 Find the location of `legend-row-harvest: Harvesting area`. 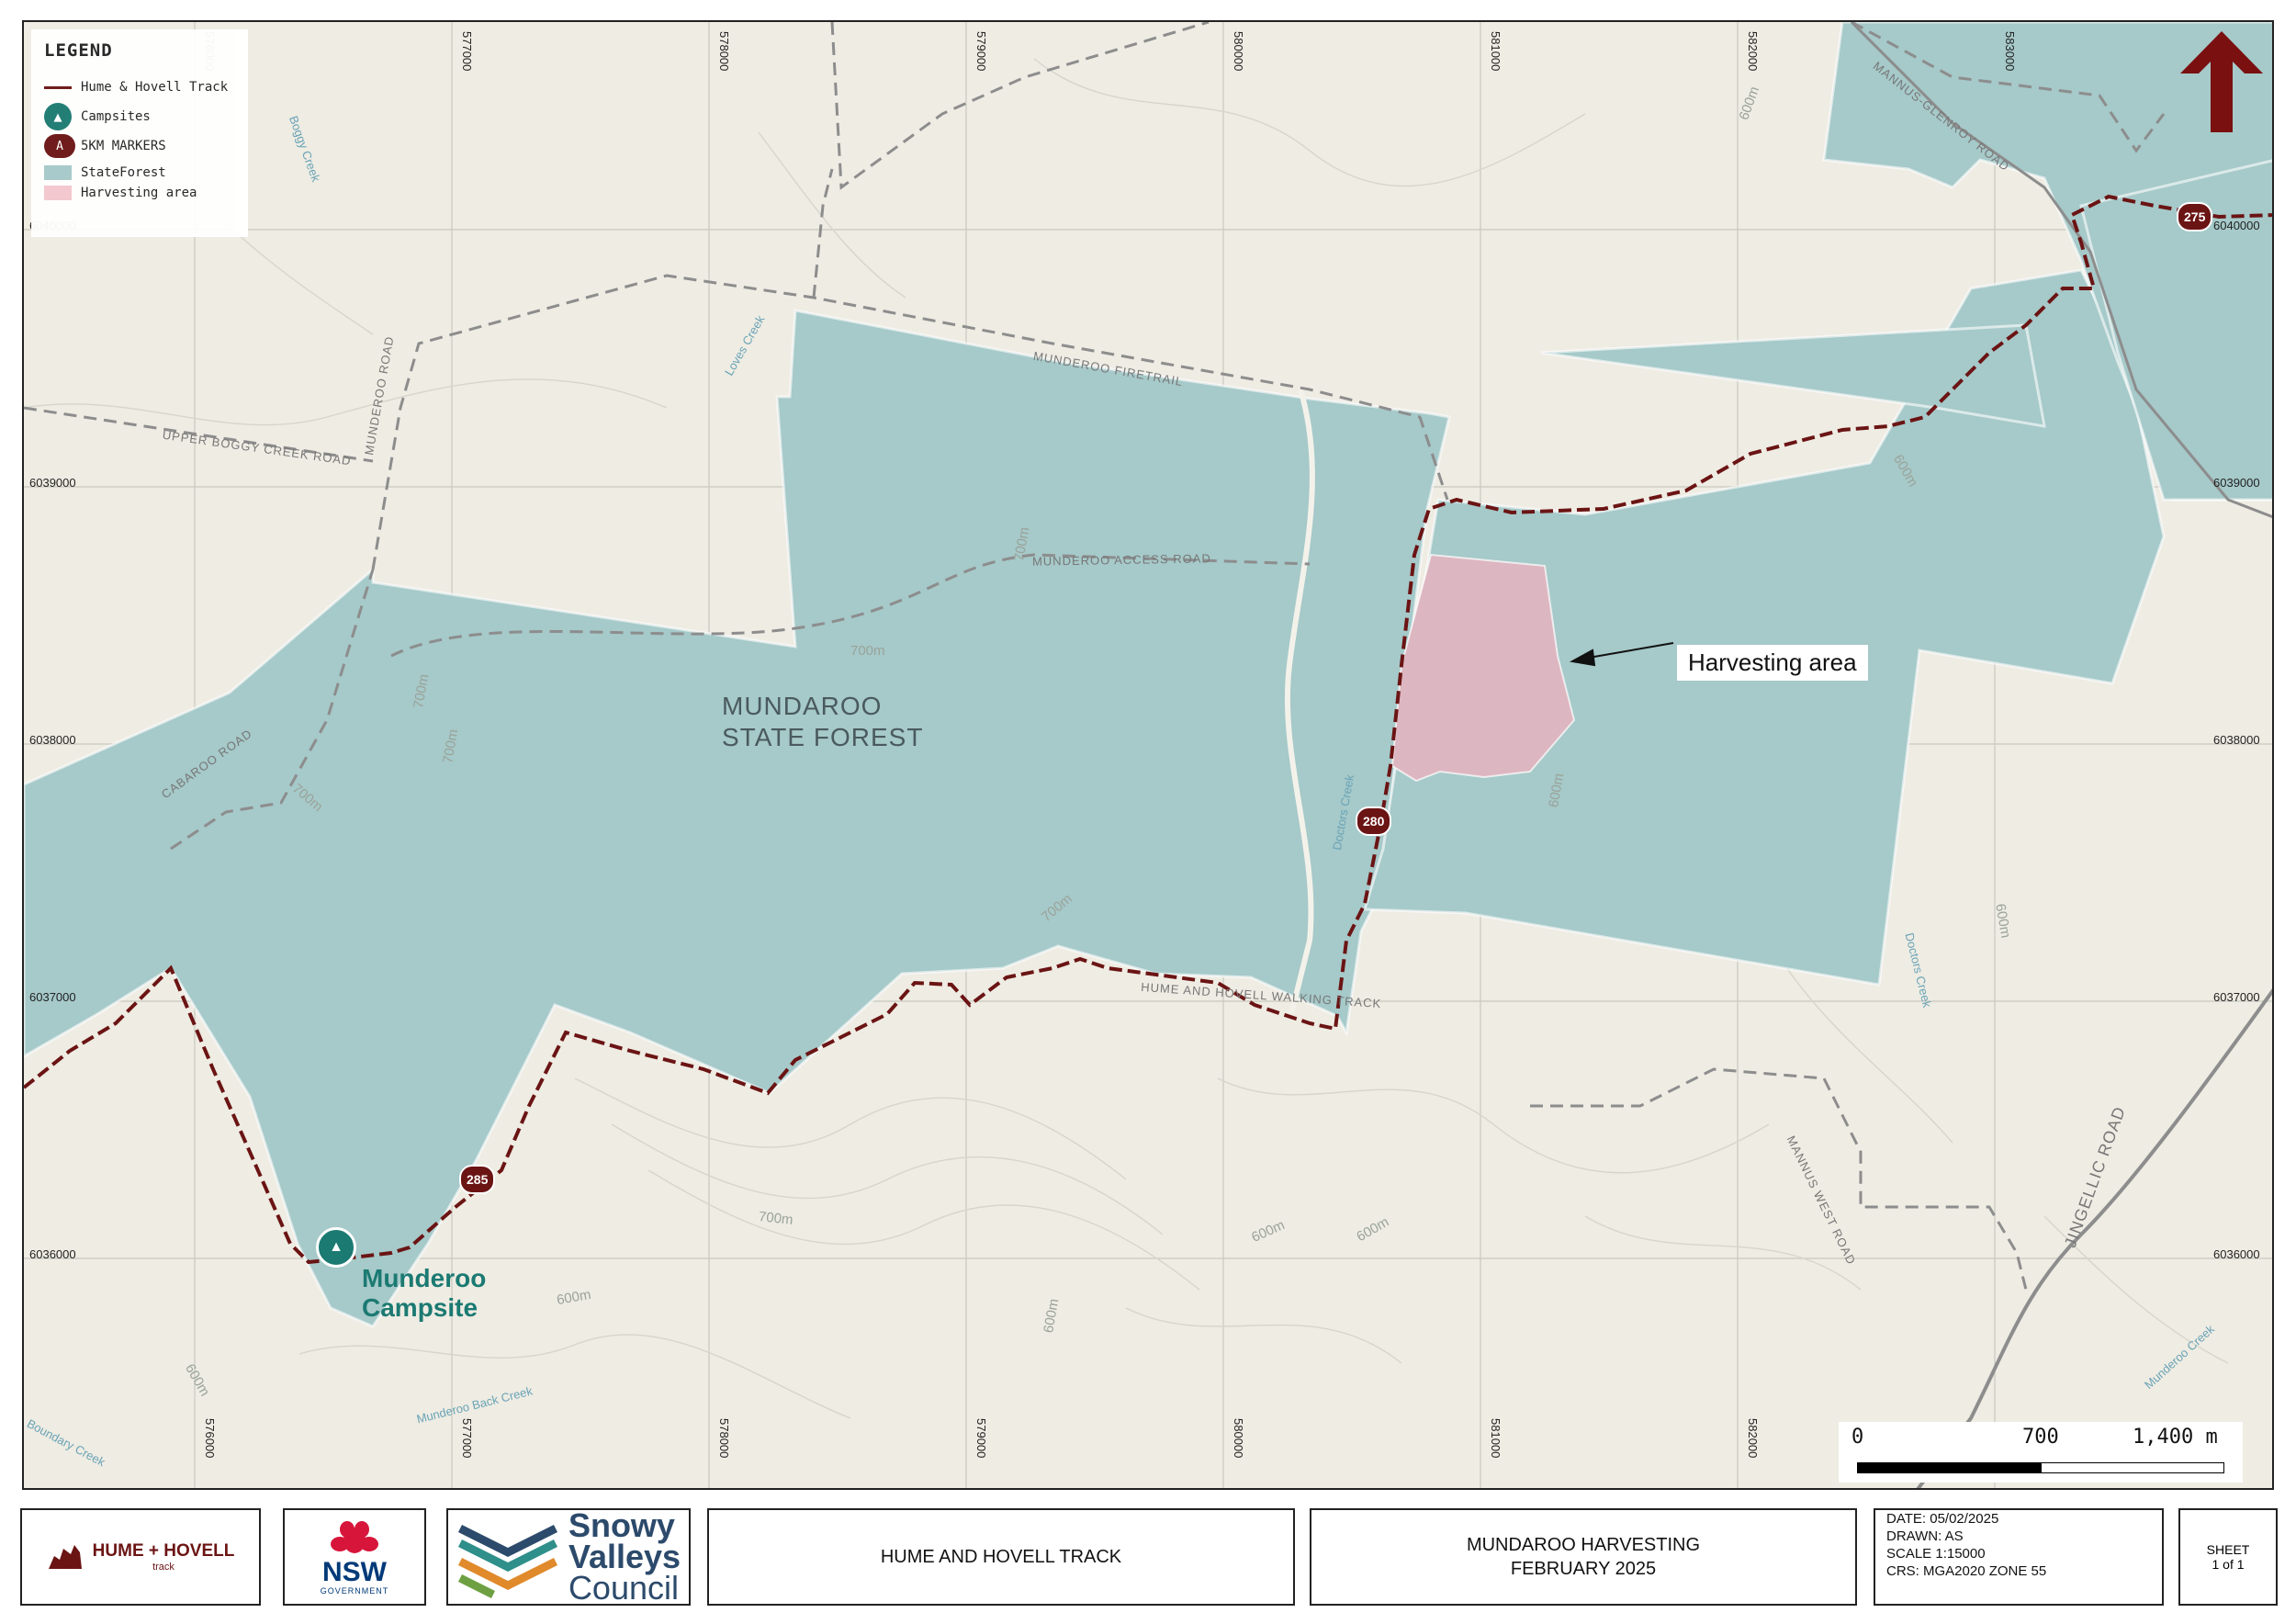

legend-row-harvest: Harvesting area is located at coordinates (139, 193).